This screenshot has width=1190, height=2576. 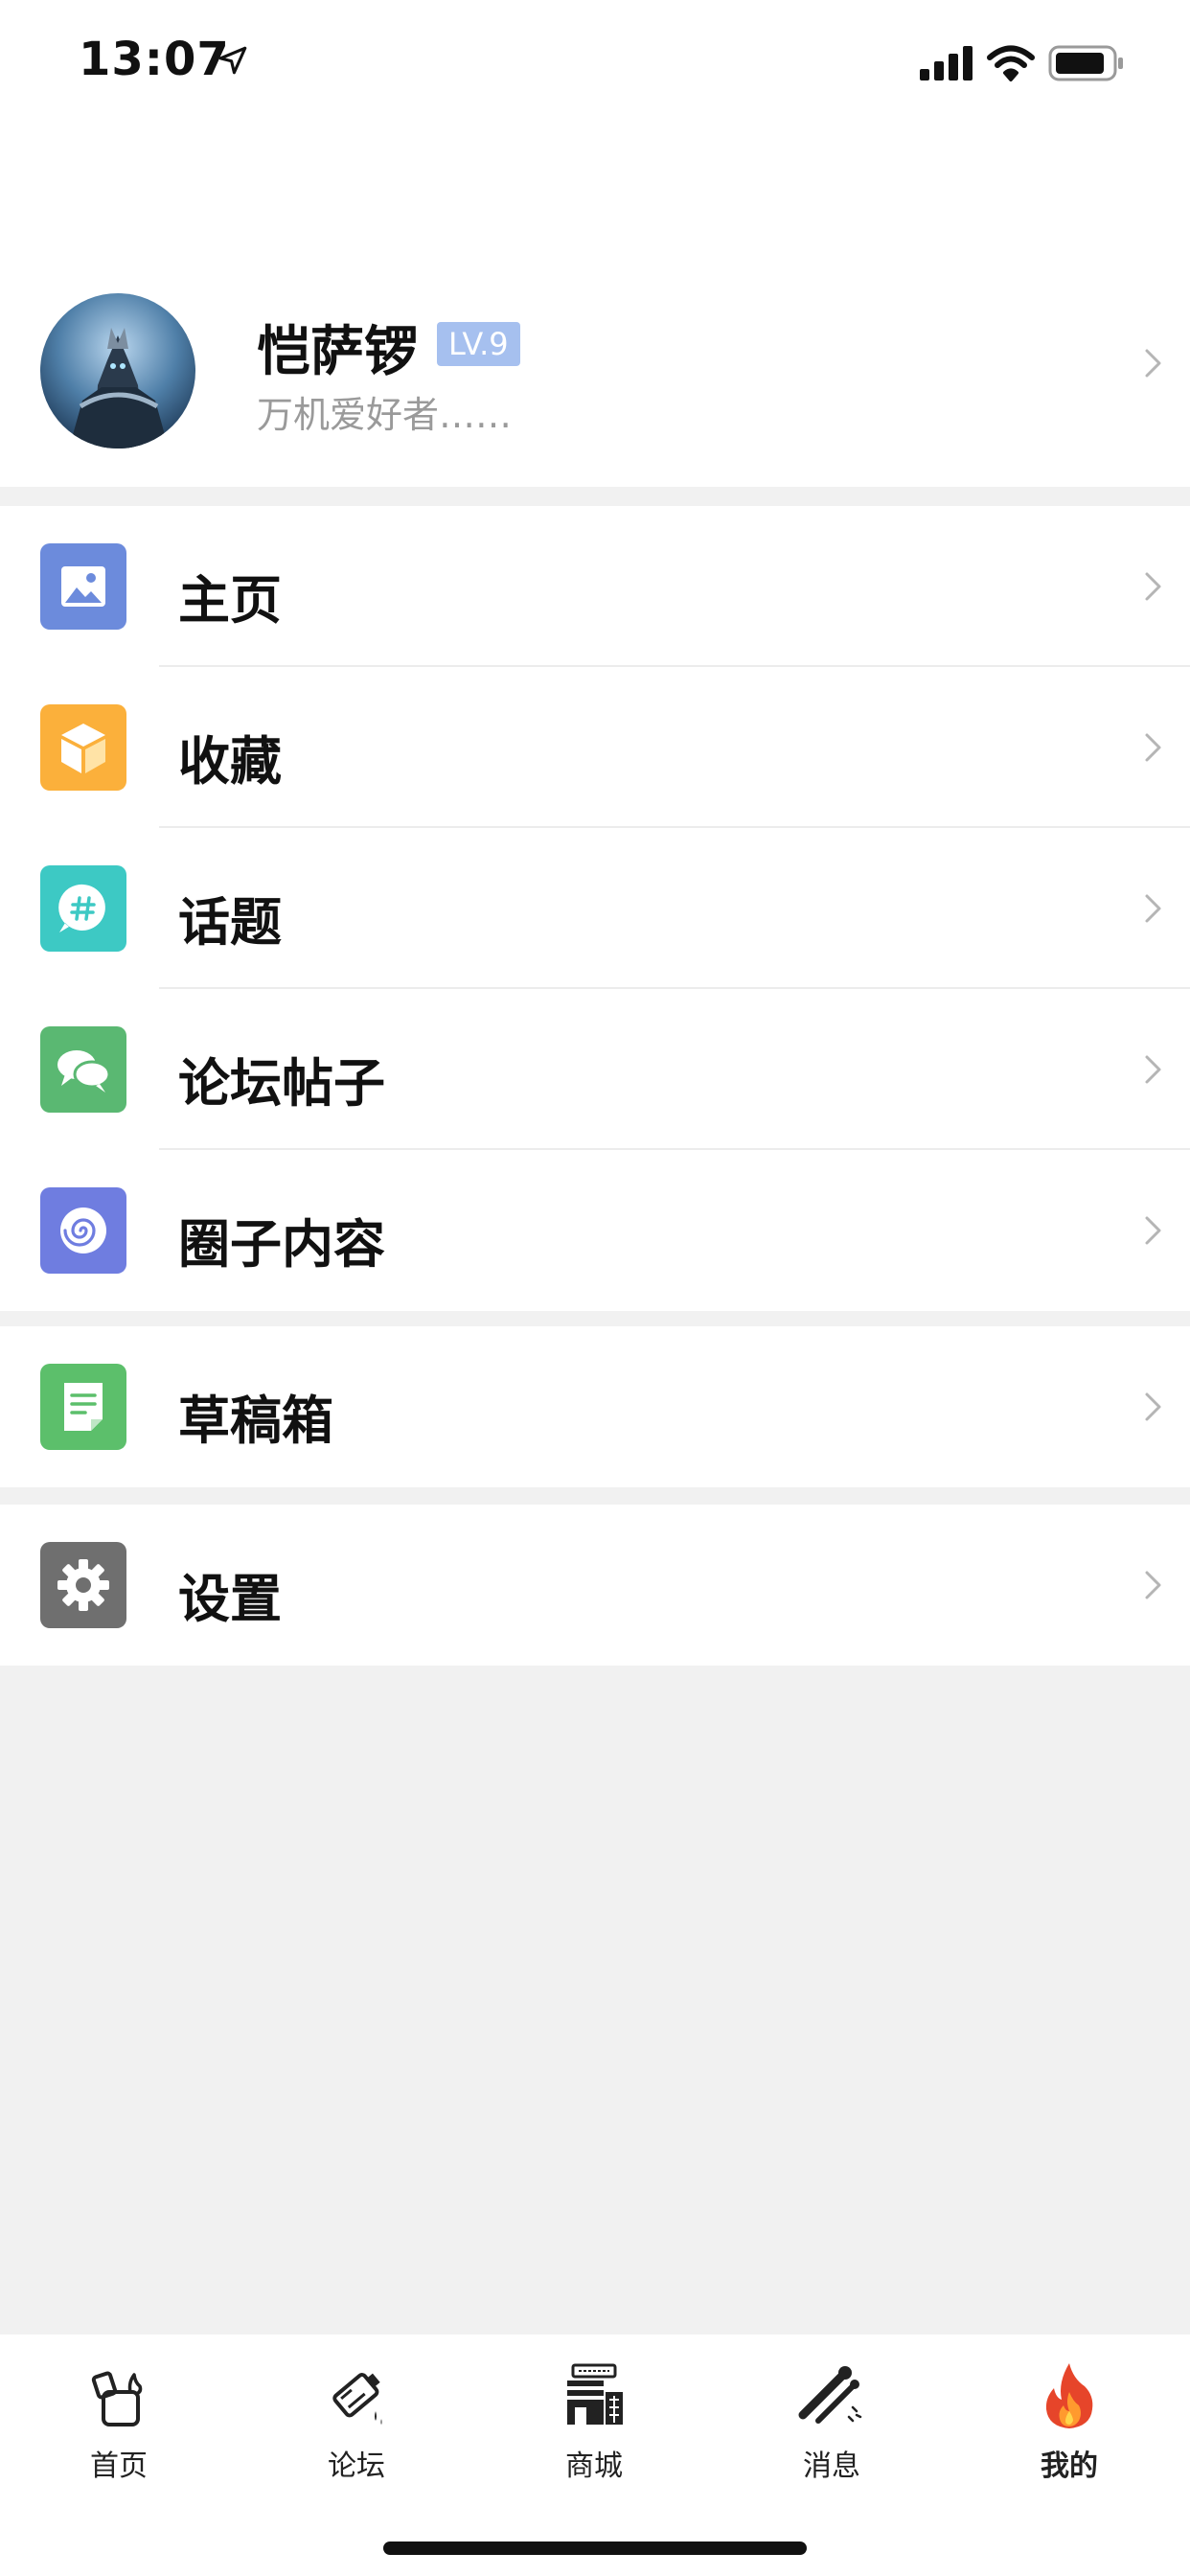 What do you see at coordinates (595, 67) in the screenshot?
I see `status-bar: 13:07` at bounding box center [595, 67].